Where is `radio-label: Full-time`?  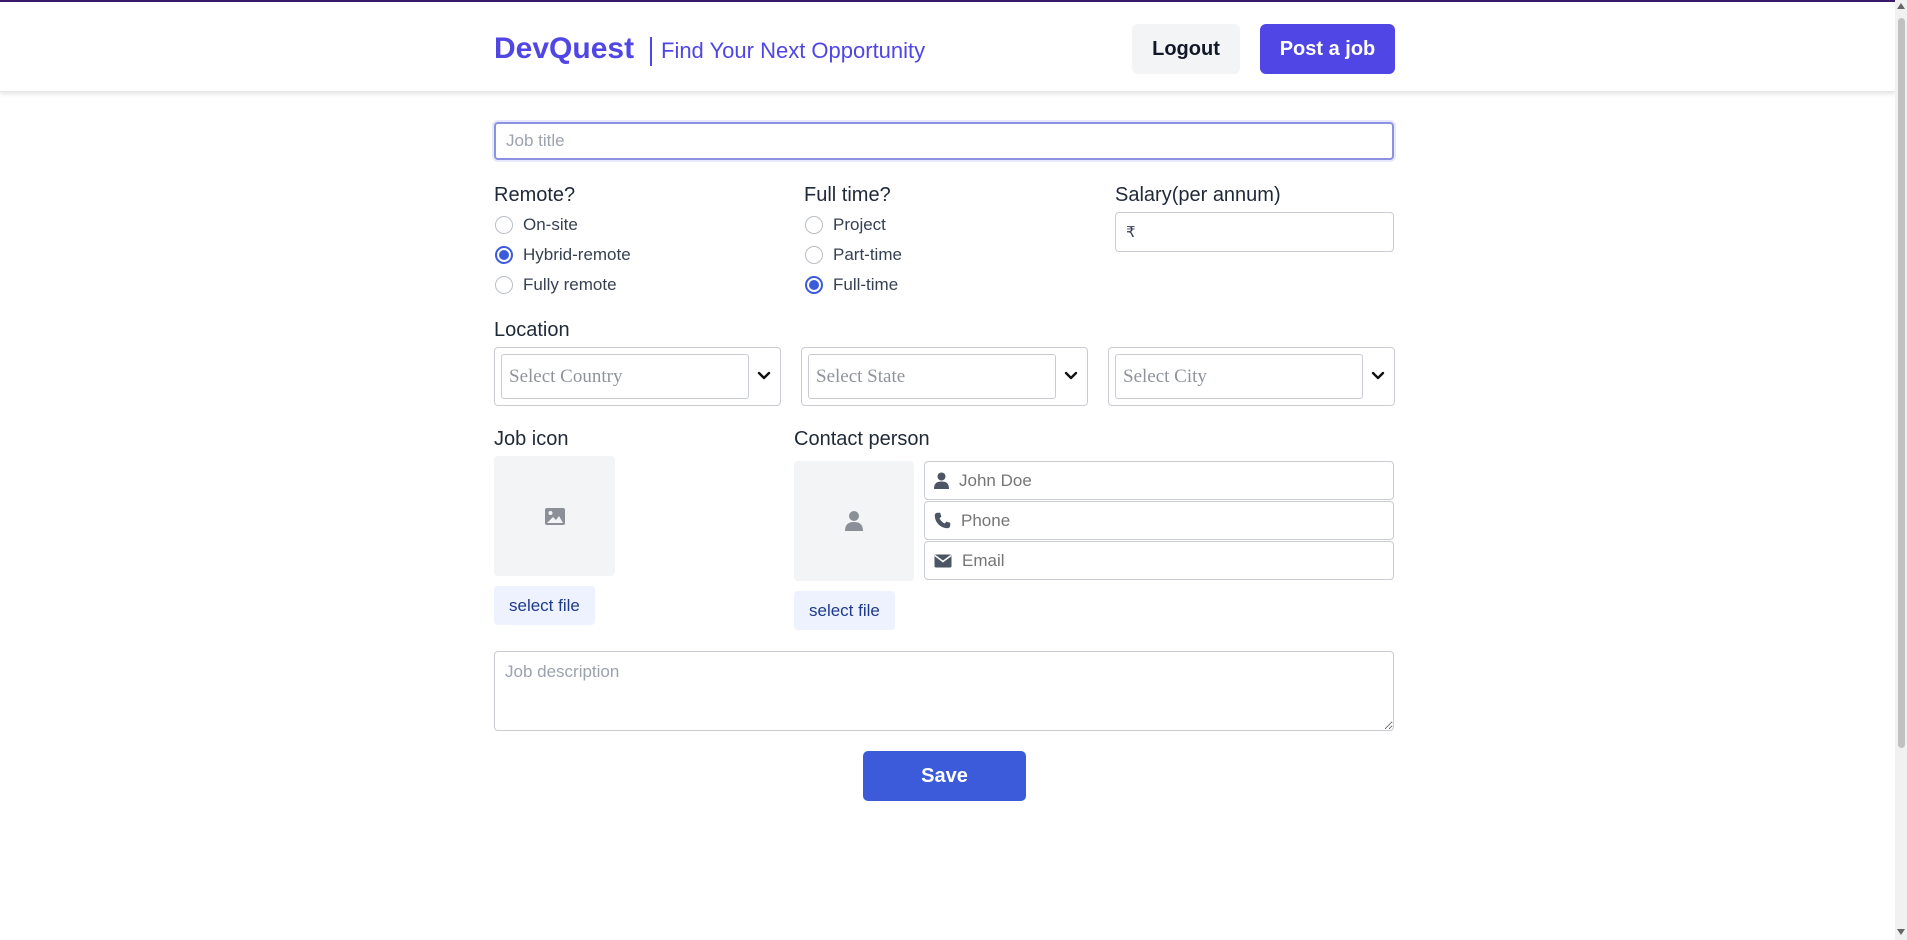
radio-label: Full-time is located at coordinates (866, 284).